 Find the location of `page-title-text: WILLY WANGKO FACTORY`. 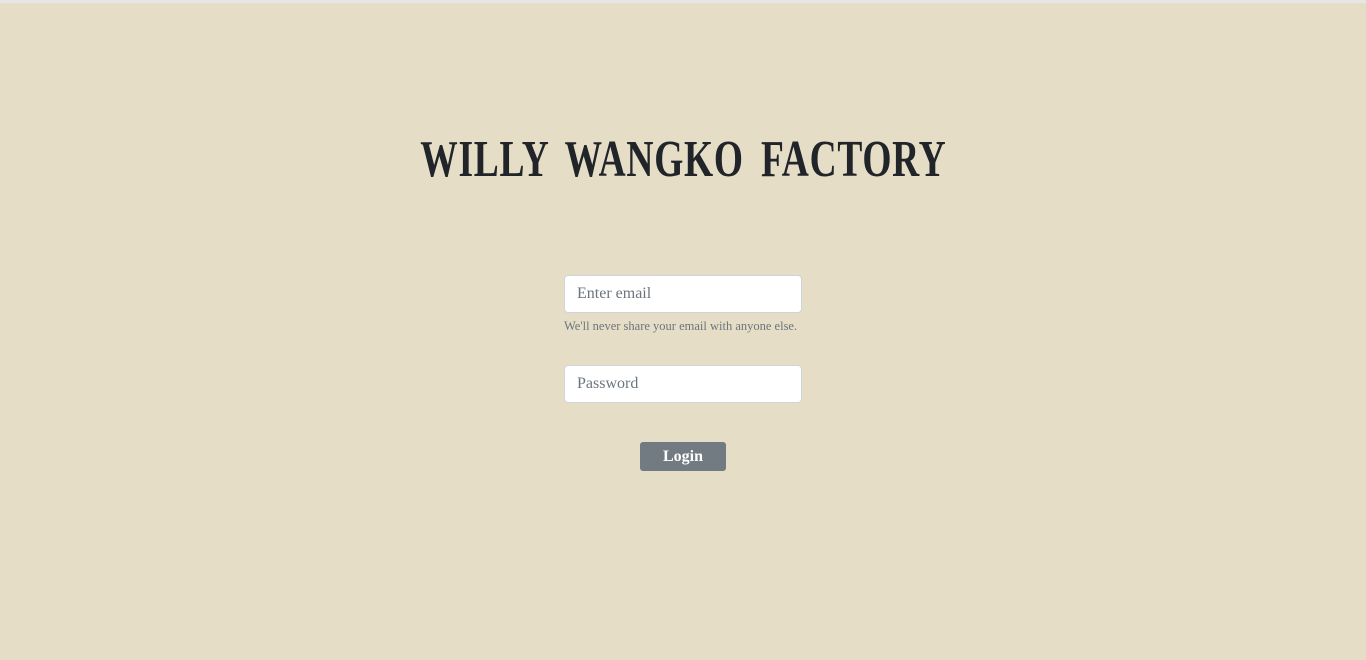

page-title-text: WILLY WANGKO FACTORY is located at coordinates (683, 159).